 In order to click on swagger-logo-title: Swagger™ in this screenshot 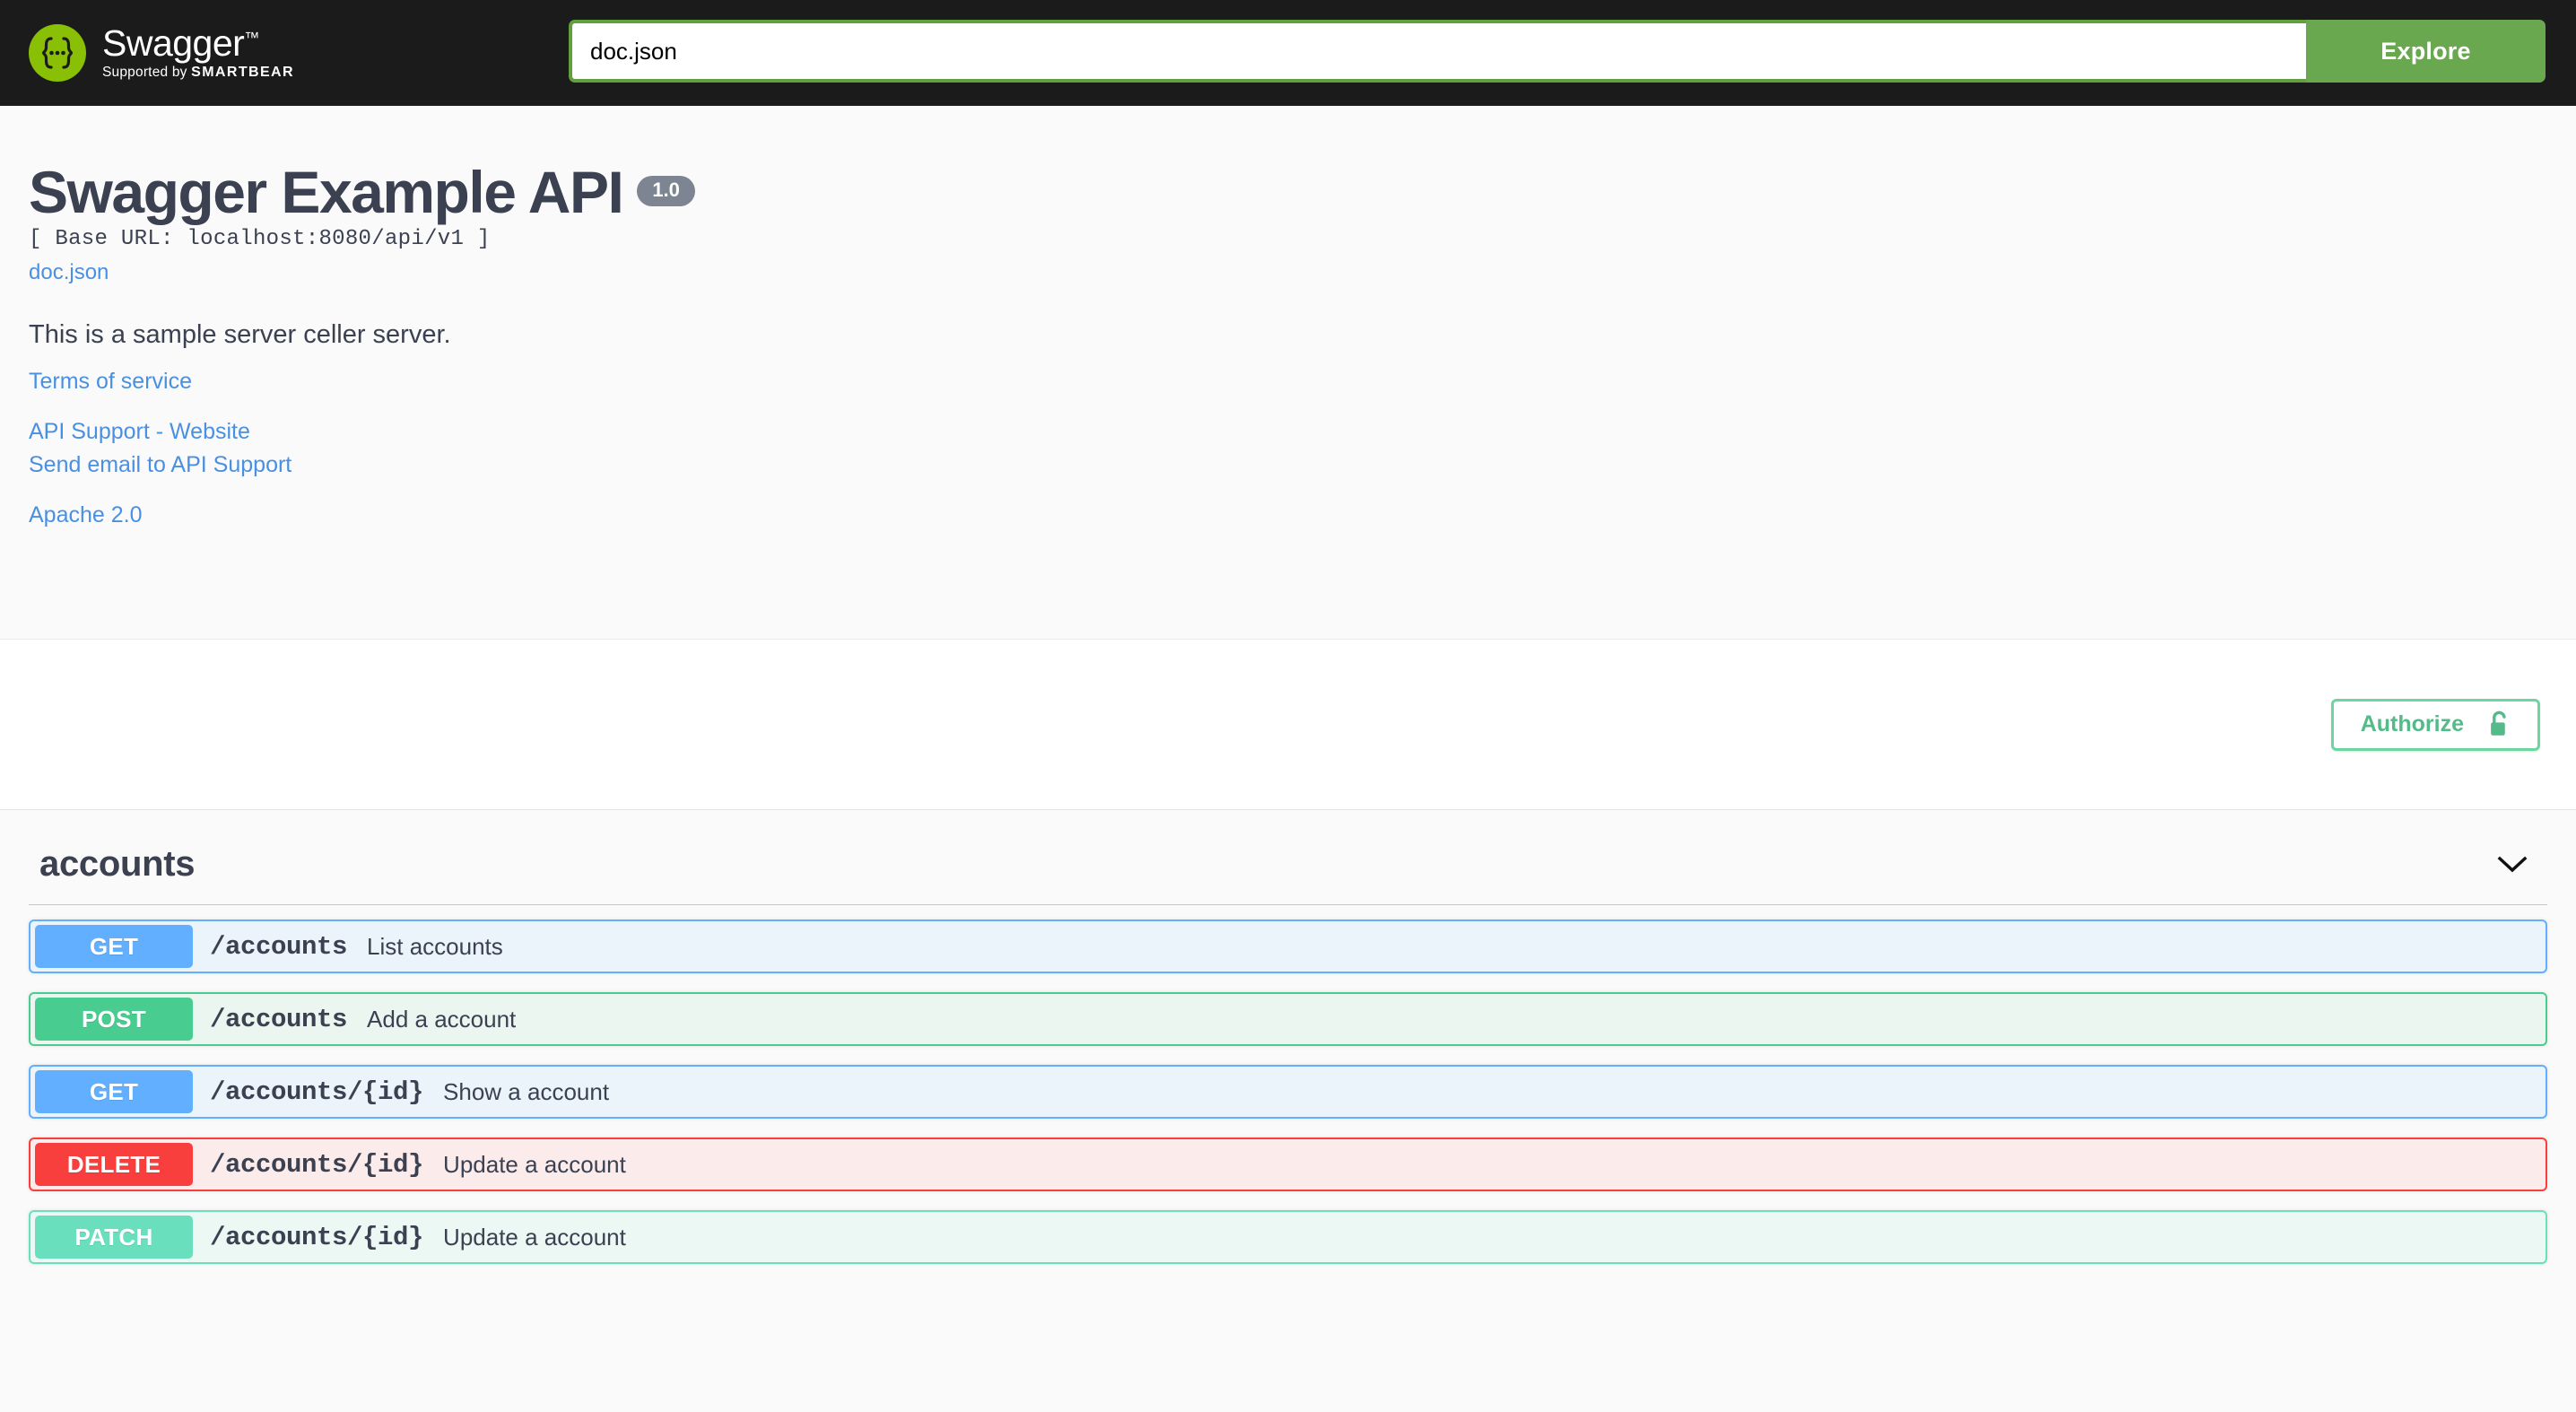, I will do `click(180, 44)`.